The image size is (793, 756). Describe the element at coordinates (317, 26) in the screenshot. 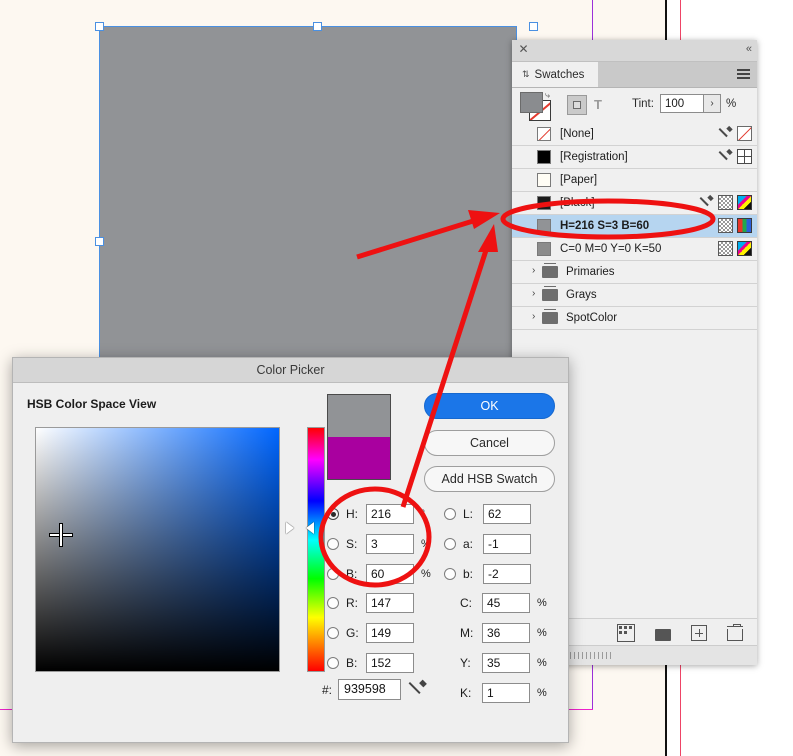

I see `selection-handle-top-center` at that location.